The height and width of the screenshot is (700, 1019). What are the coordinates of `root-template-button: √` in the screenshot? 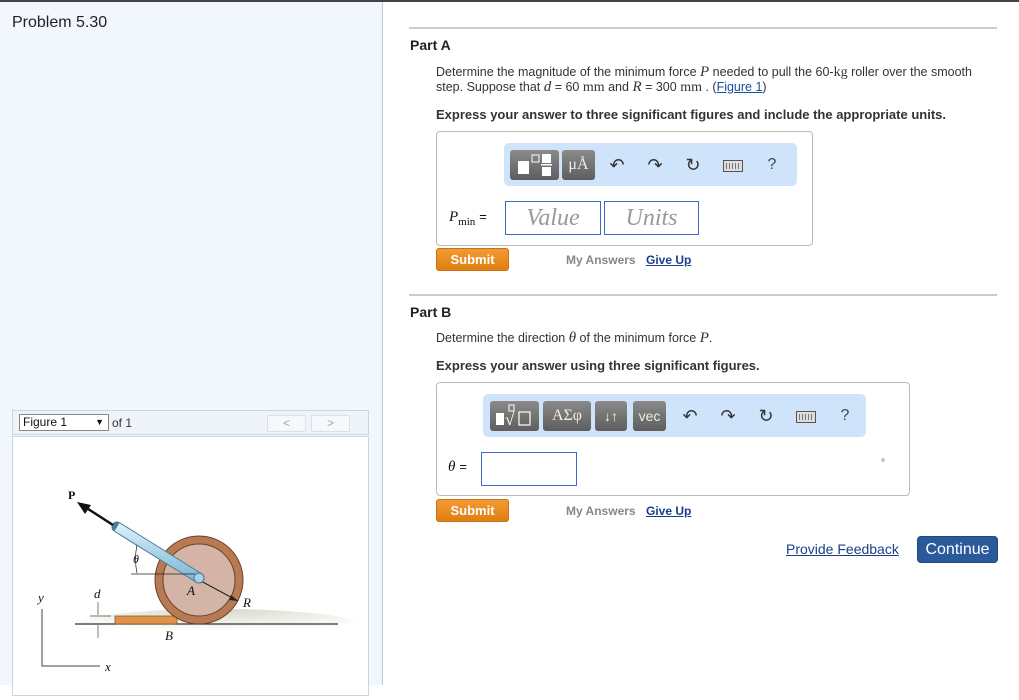 It's located at (514, 416).